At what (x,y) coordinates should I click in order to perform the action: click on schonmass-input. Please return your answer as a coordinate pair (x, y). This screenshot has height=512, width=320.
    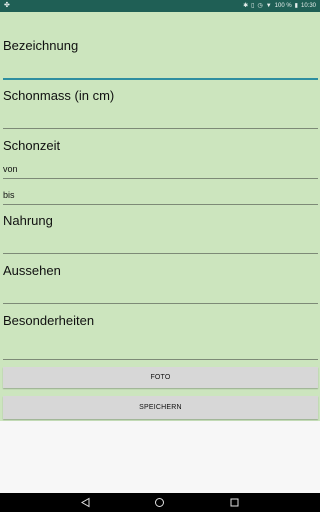
    Looking at the image, I should click on (160, 128).